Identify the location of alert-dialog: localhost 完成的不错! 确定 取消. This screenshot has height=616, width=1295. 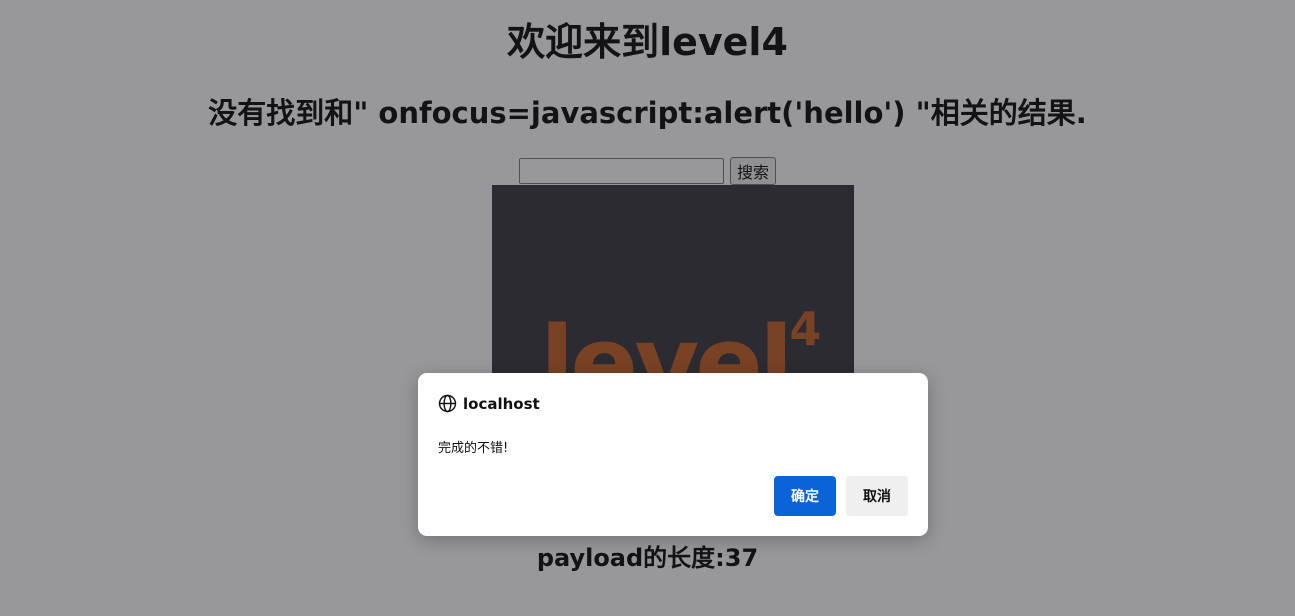
(673, 454).